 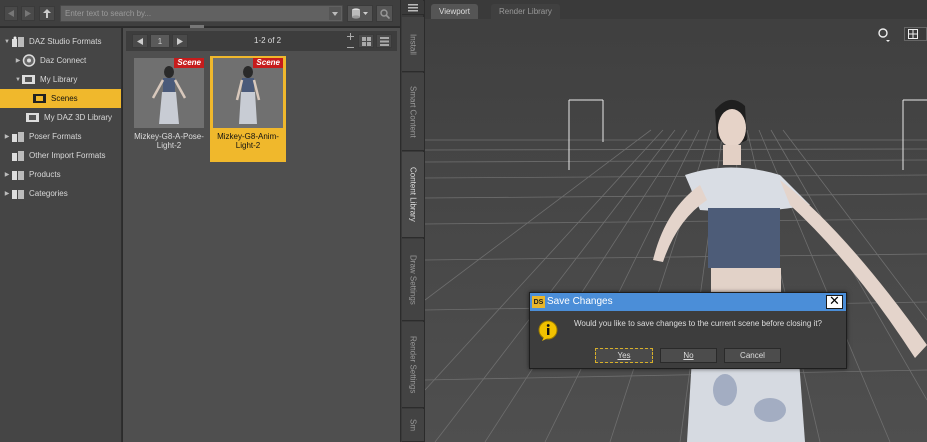 I want to click on products-icon, so click(x=18, y=174).